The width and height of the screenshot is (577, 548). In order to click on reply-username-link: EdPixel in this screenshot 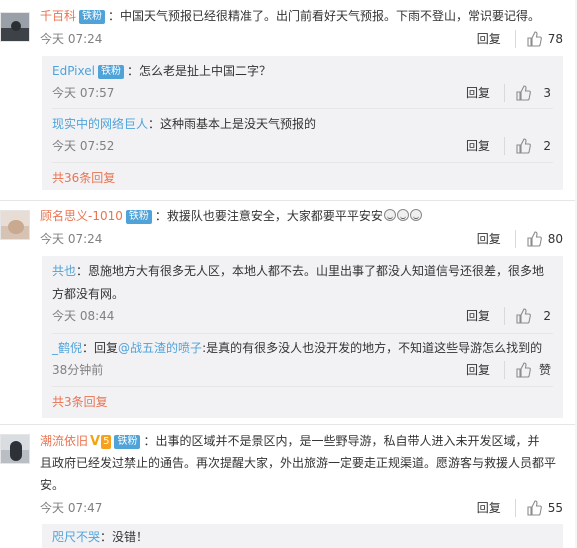, I will do `click(73, 71)`.